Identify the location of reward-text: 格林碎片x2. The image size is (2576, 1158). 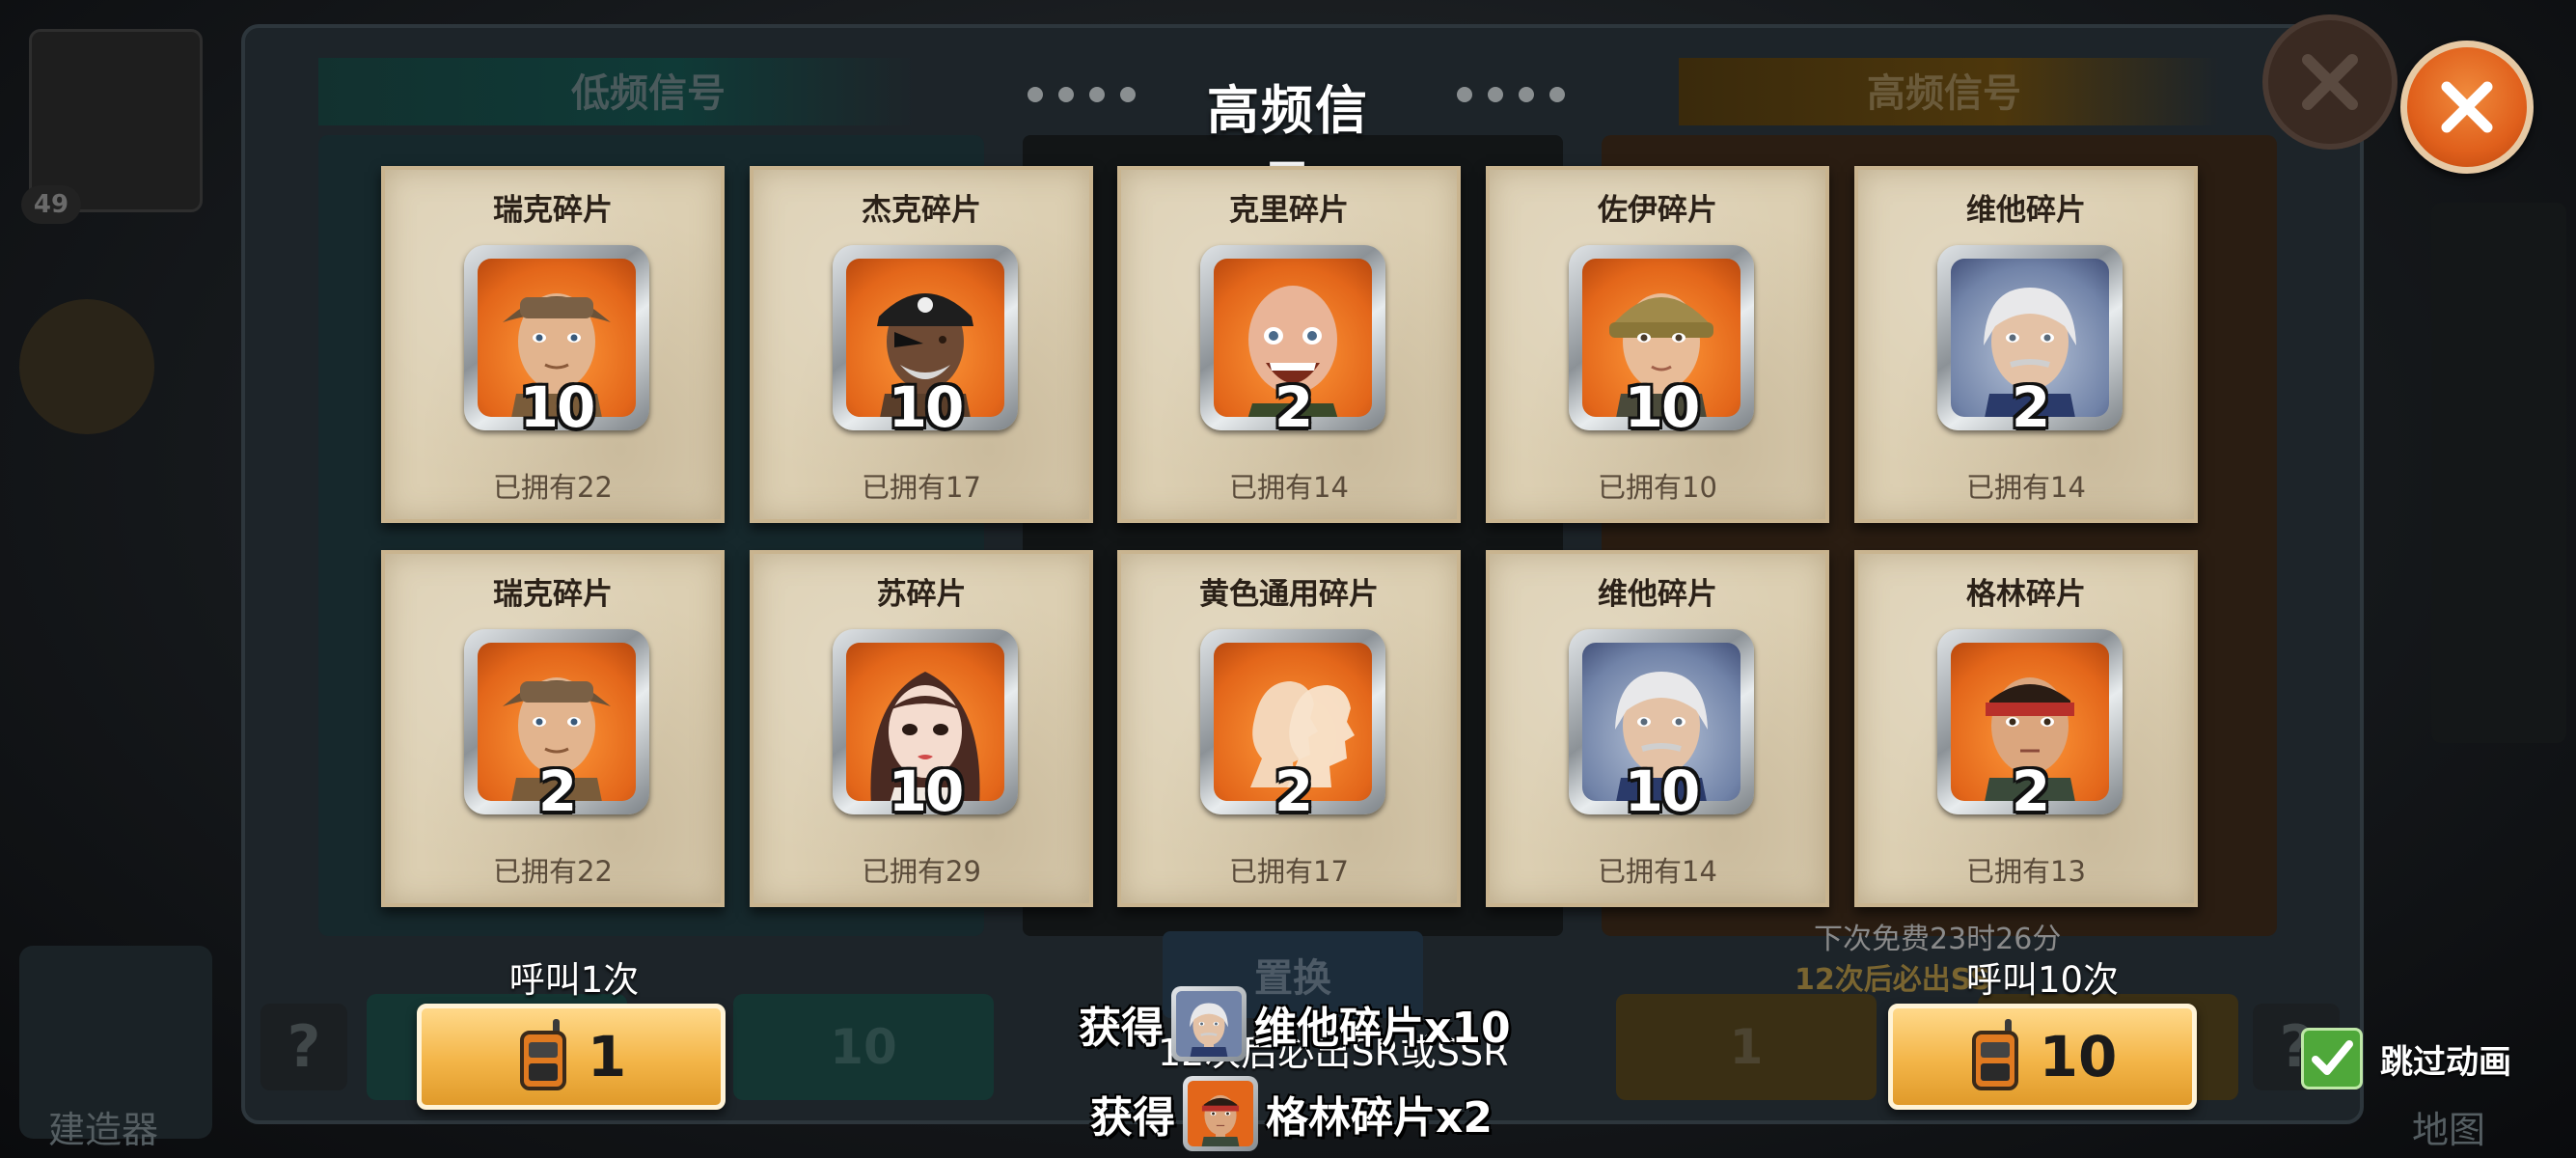
(1379, 1118).